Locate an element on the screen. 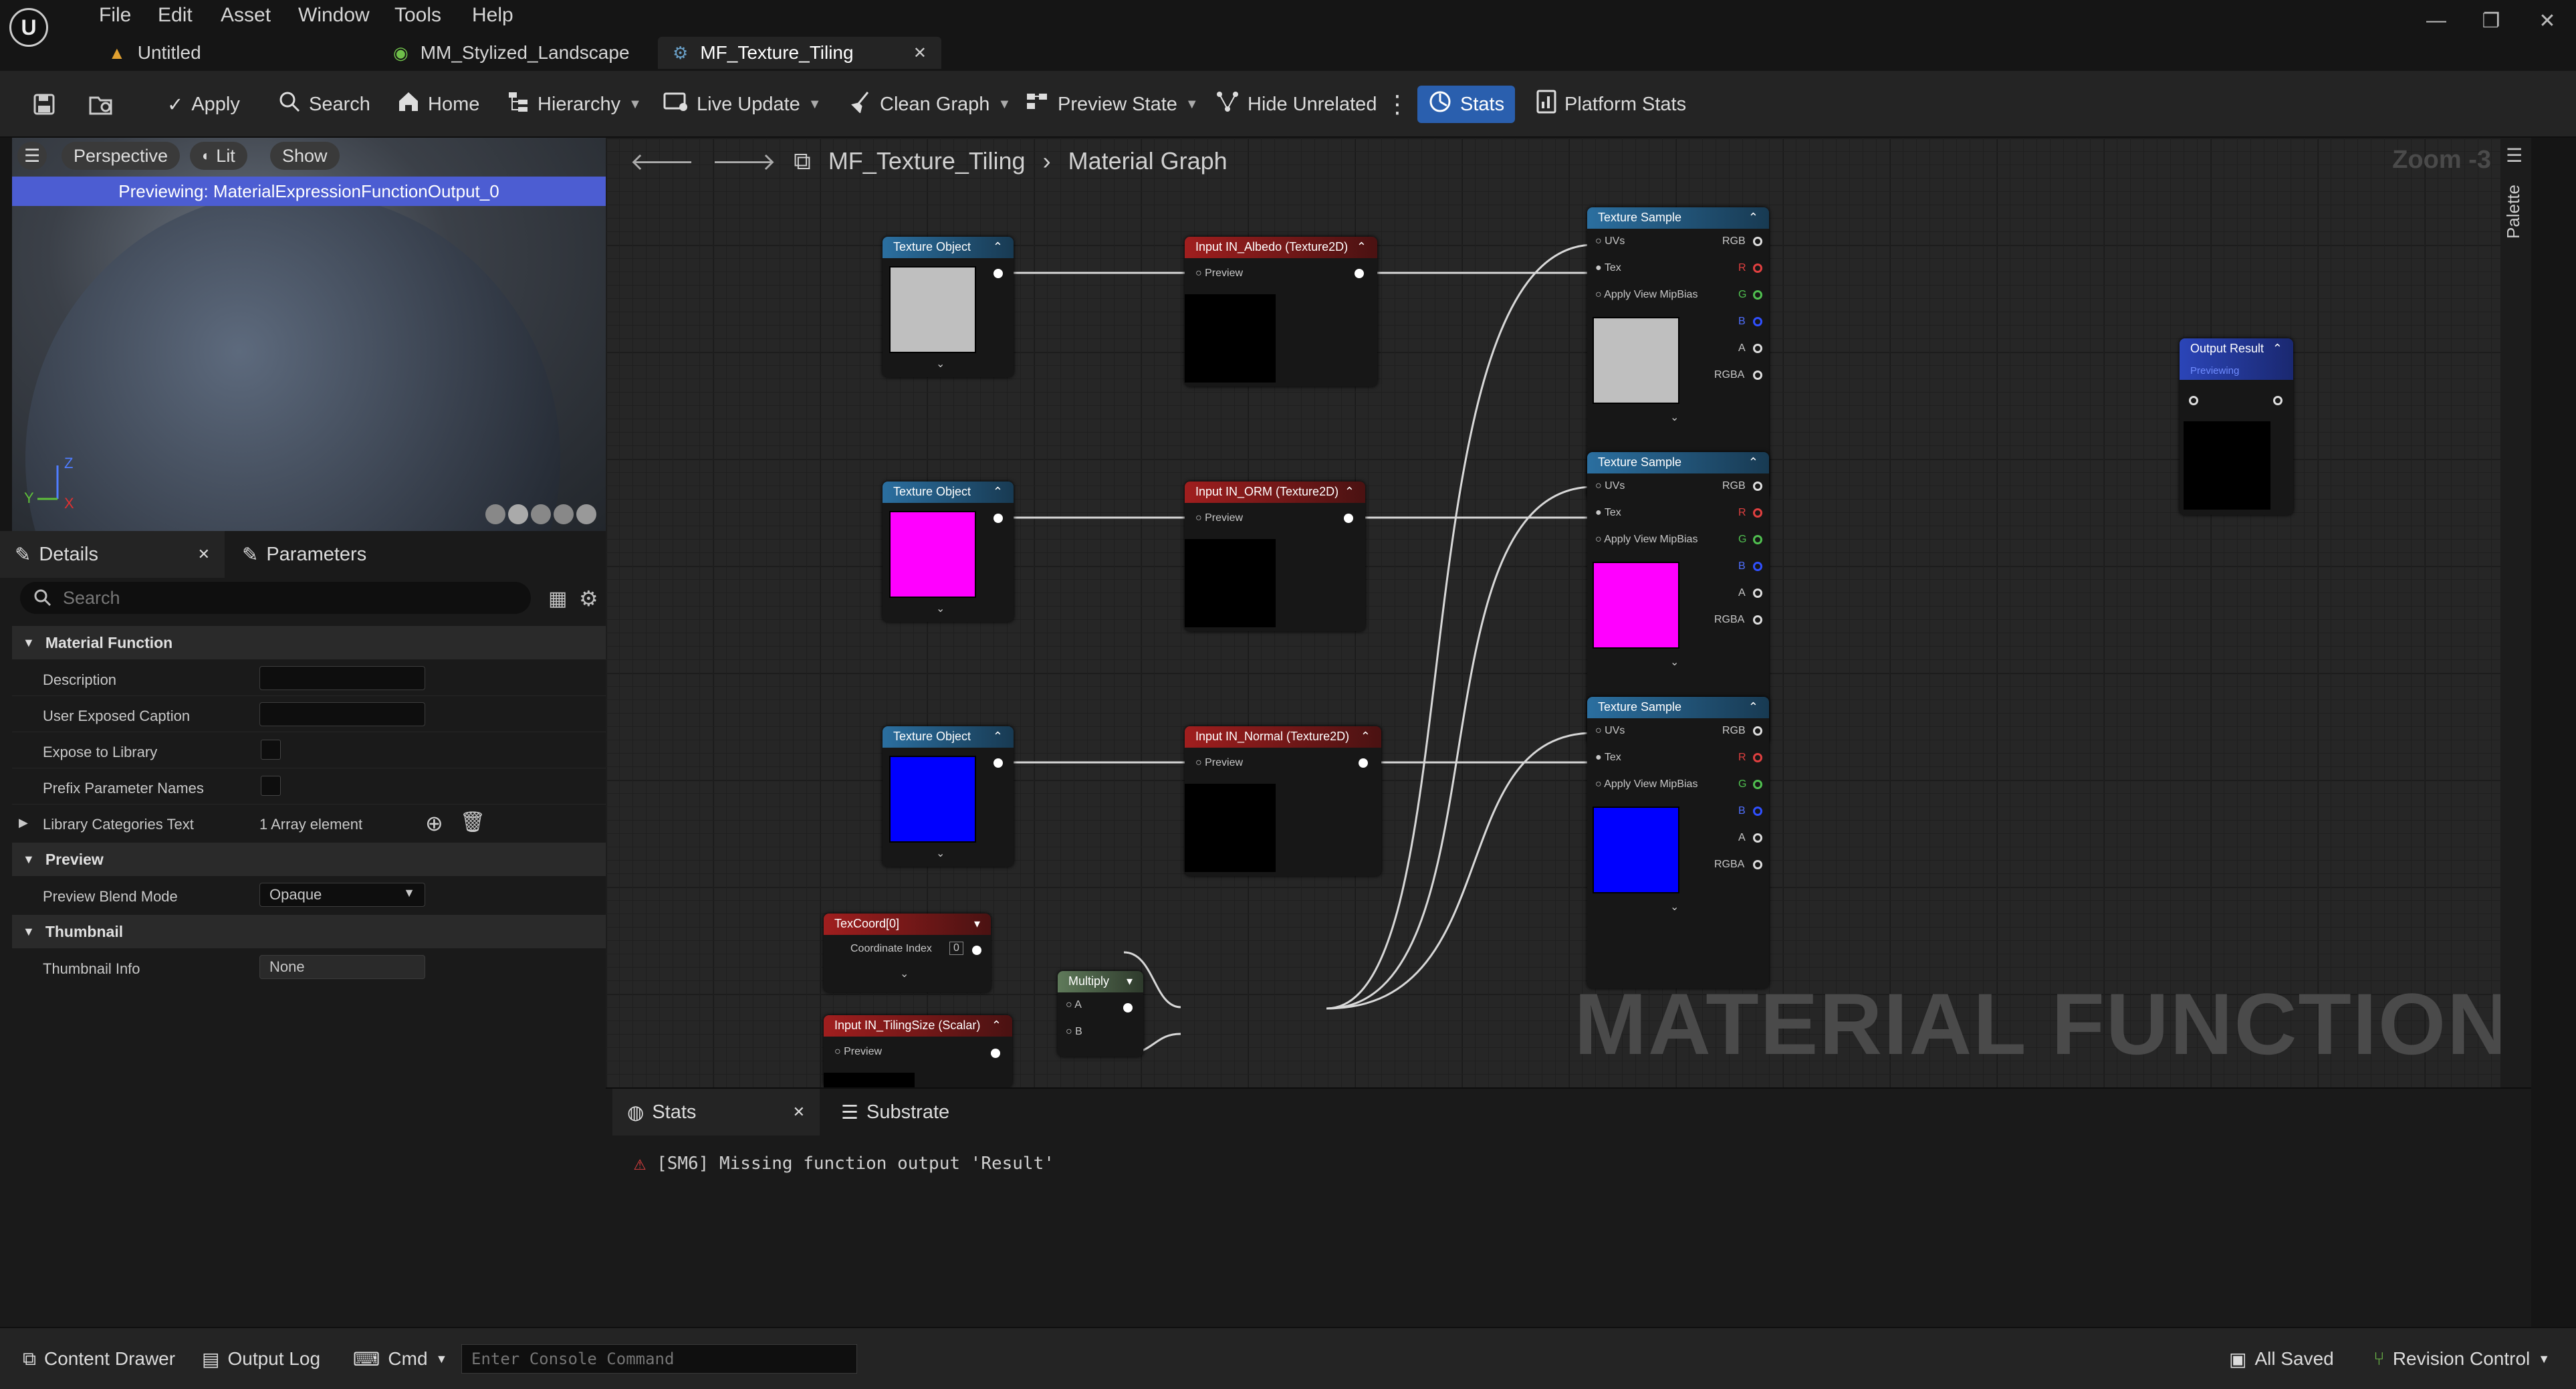  preview-state-dropdown: Preview State ▼ is located at coordinates (1112, 105).